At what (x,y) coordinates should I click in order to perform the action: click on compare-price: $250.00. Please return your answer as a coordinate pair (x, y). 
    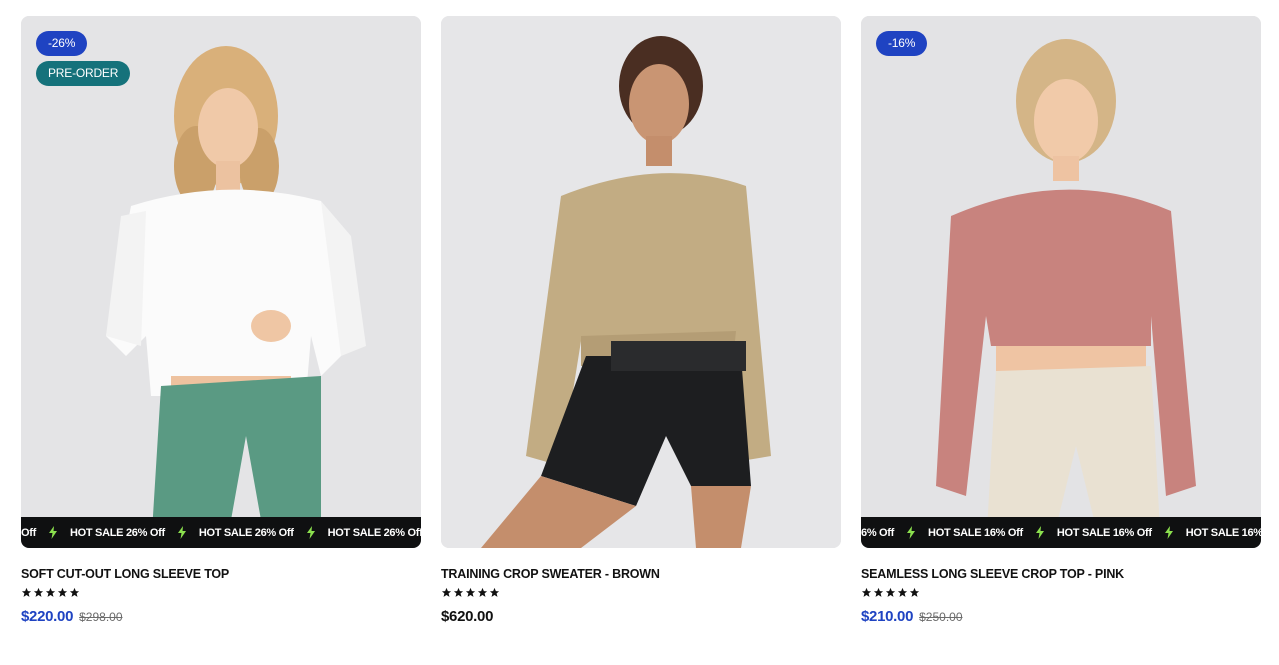
    Looking at the image, I should click on (941, 617).